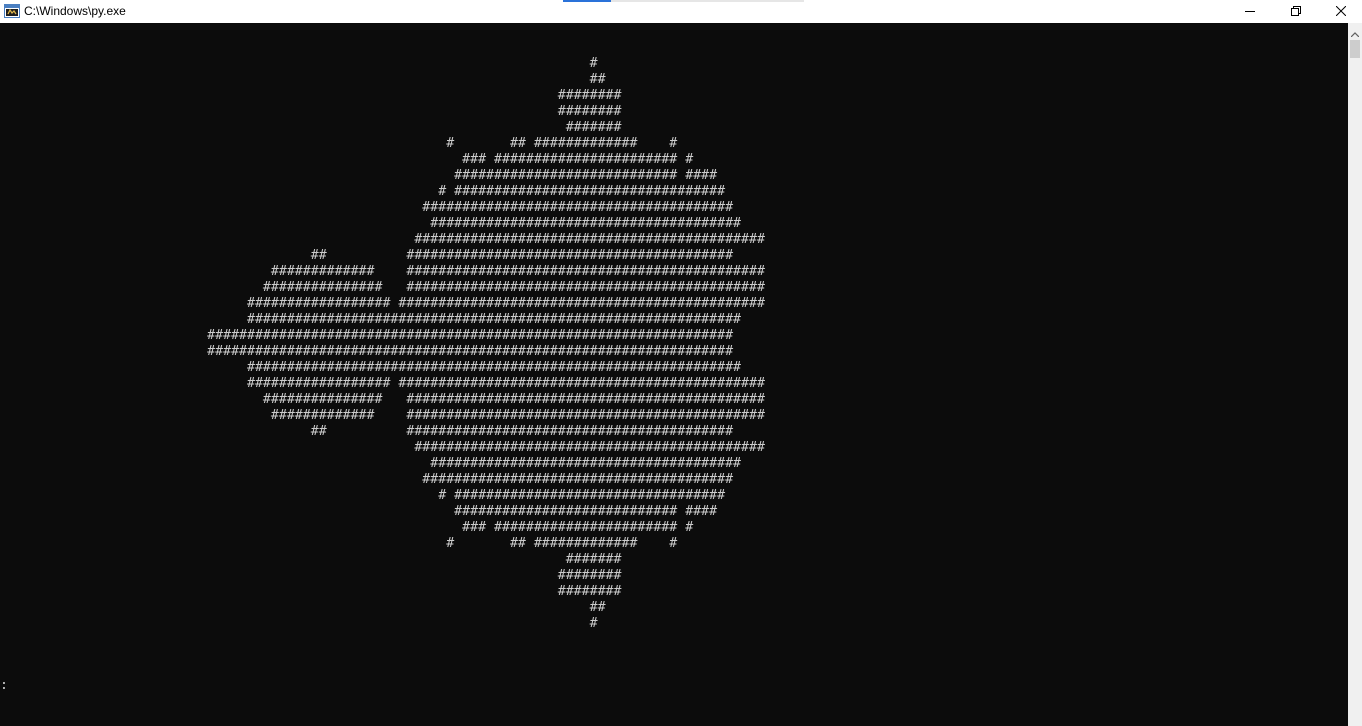 Image resolution: width=1362 pixels, height=726 pixels. I want to click on console-prompt: :, so click(4, 685).